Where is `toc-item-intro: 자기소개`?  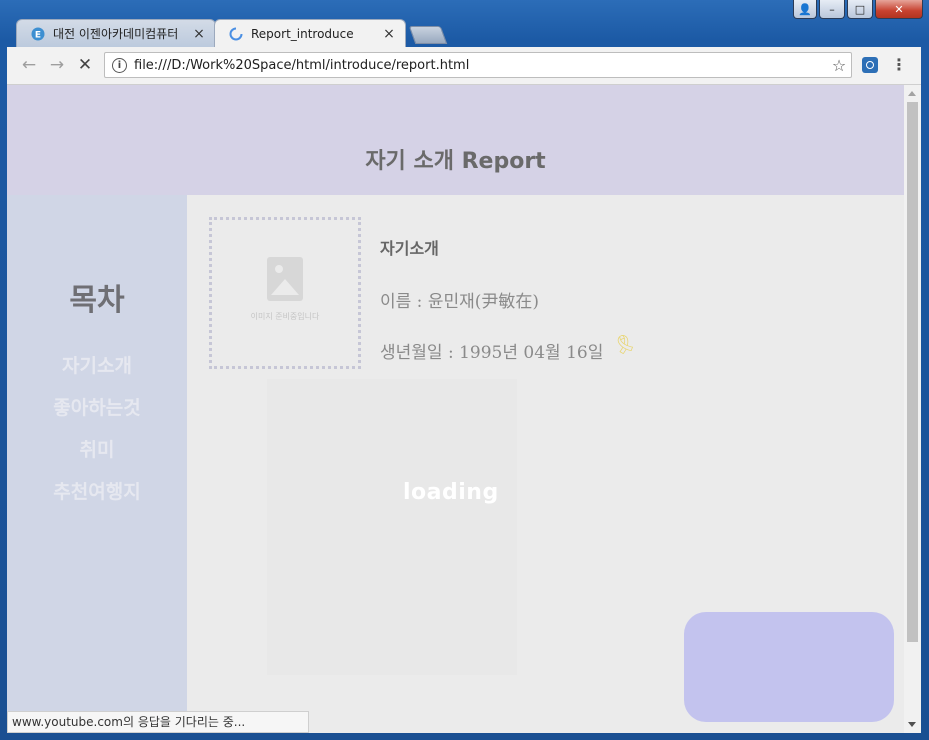
toc-item-intro: 자기소개 is located at coordinates (97, 366).